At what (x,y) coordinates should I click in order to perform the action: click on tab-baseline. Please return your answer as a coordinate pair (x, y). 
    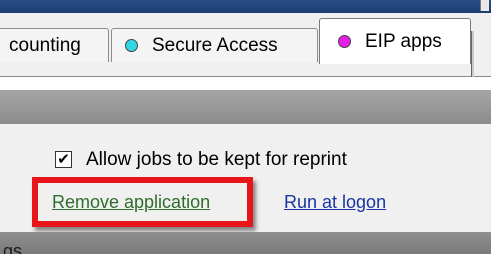
    Looking at the image, I should click on (245, 76).